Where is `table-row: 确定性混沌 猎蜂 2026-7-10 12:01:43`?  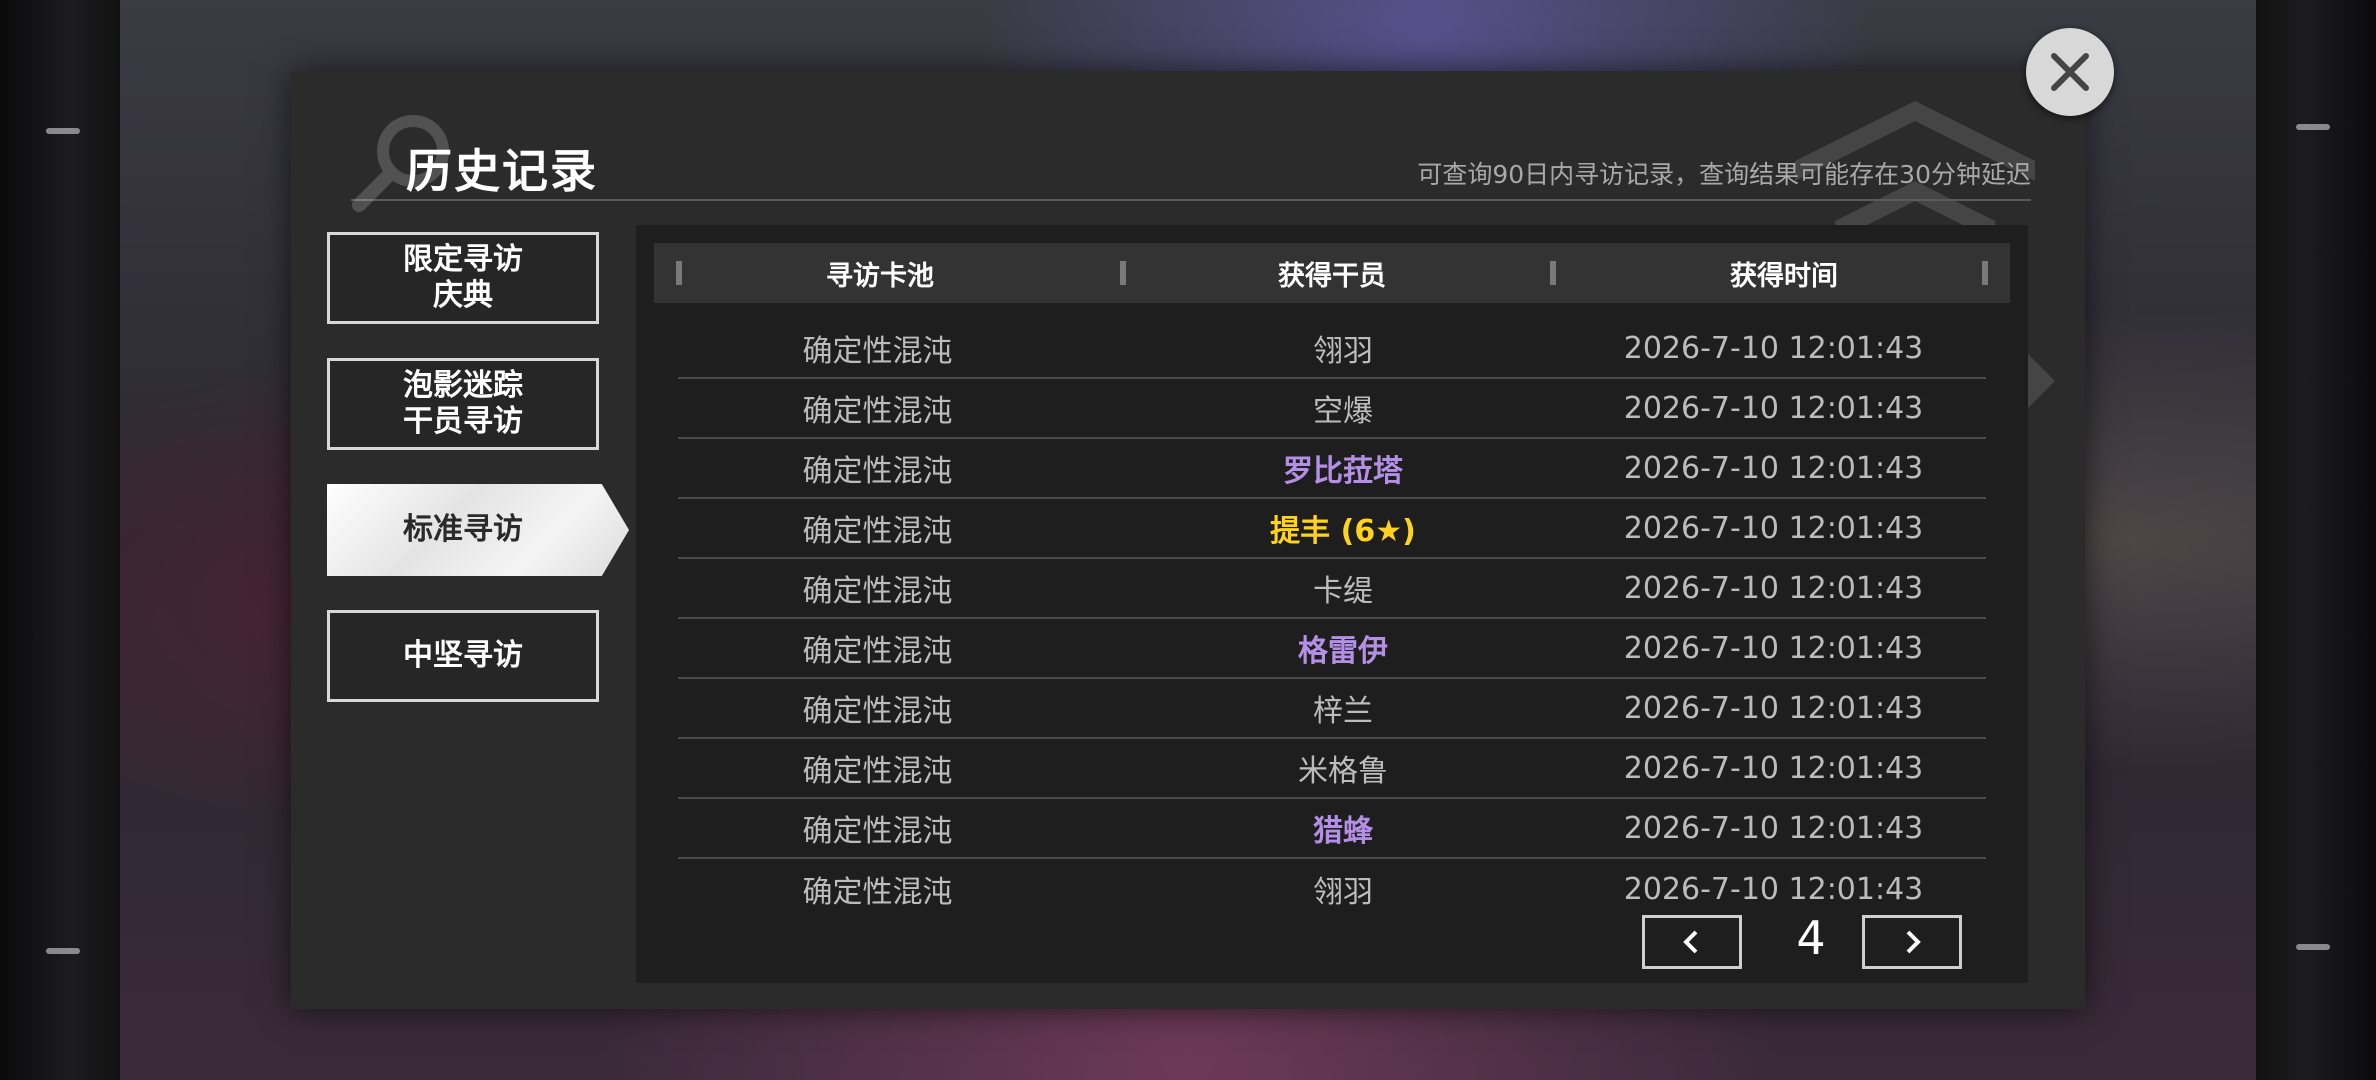
table-row: 确定性混沌 猎蜂 2026-7-10 12:01:43 is located at coordinates (1332, 829).